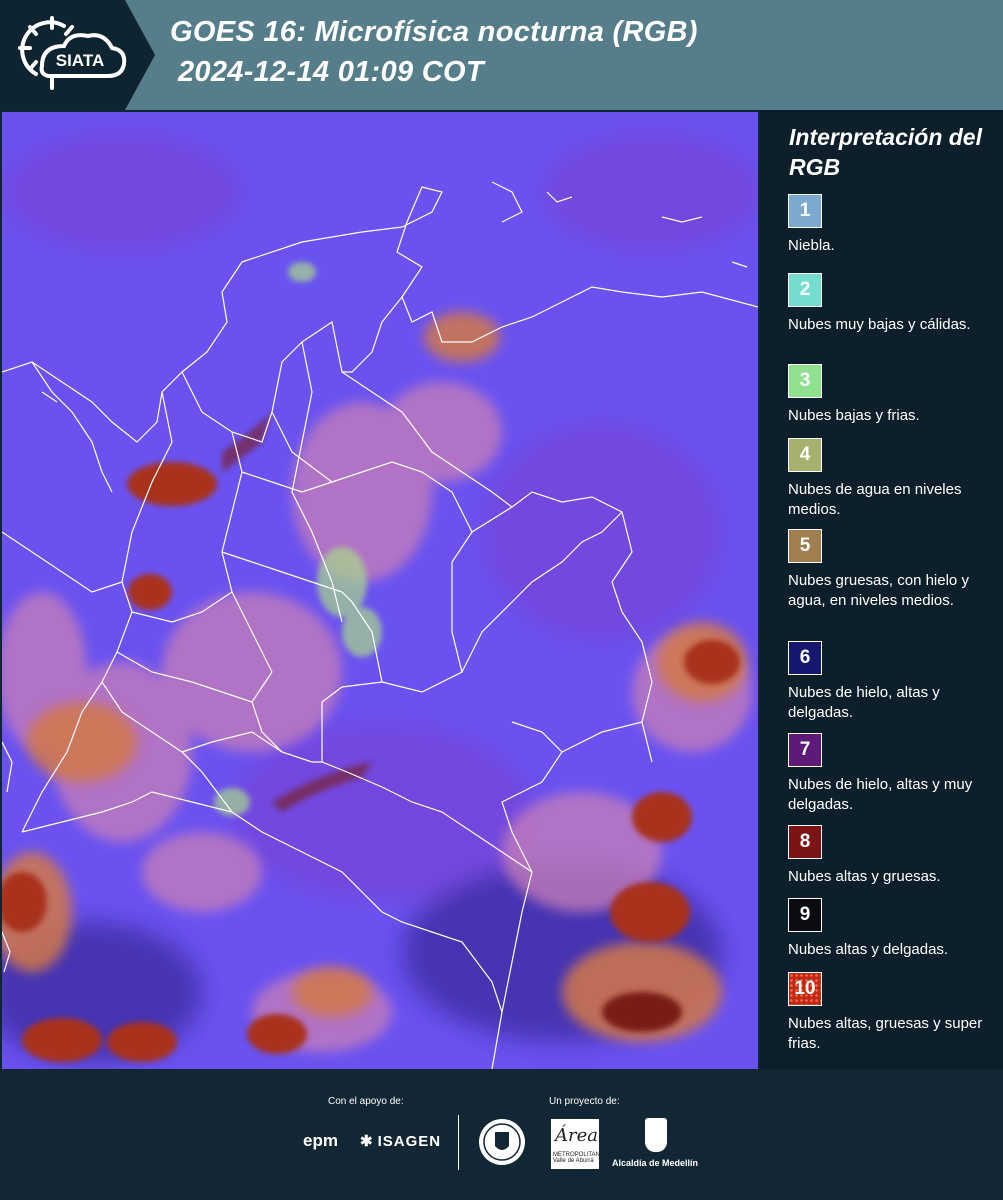 This screenshot has height=1200, width=1003. I want to click on legend-item-nubes-bajas: 3 Nubes bajas y frias., so click(893, 395).